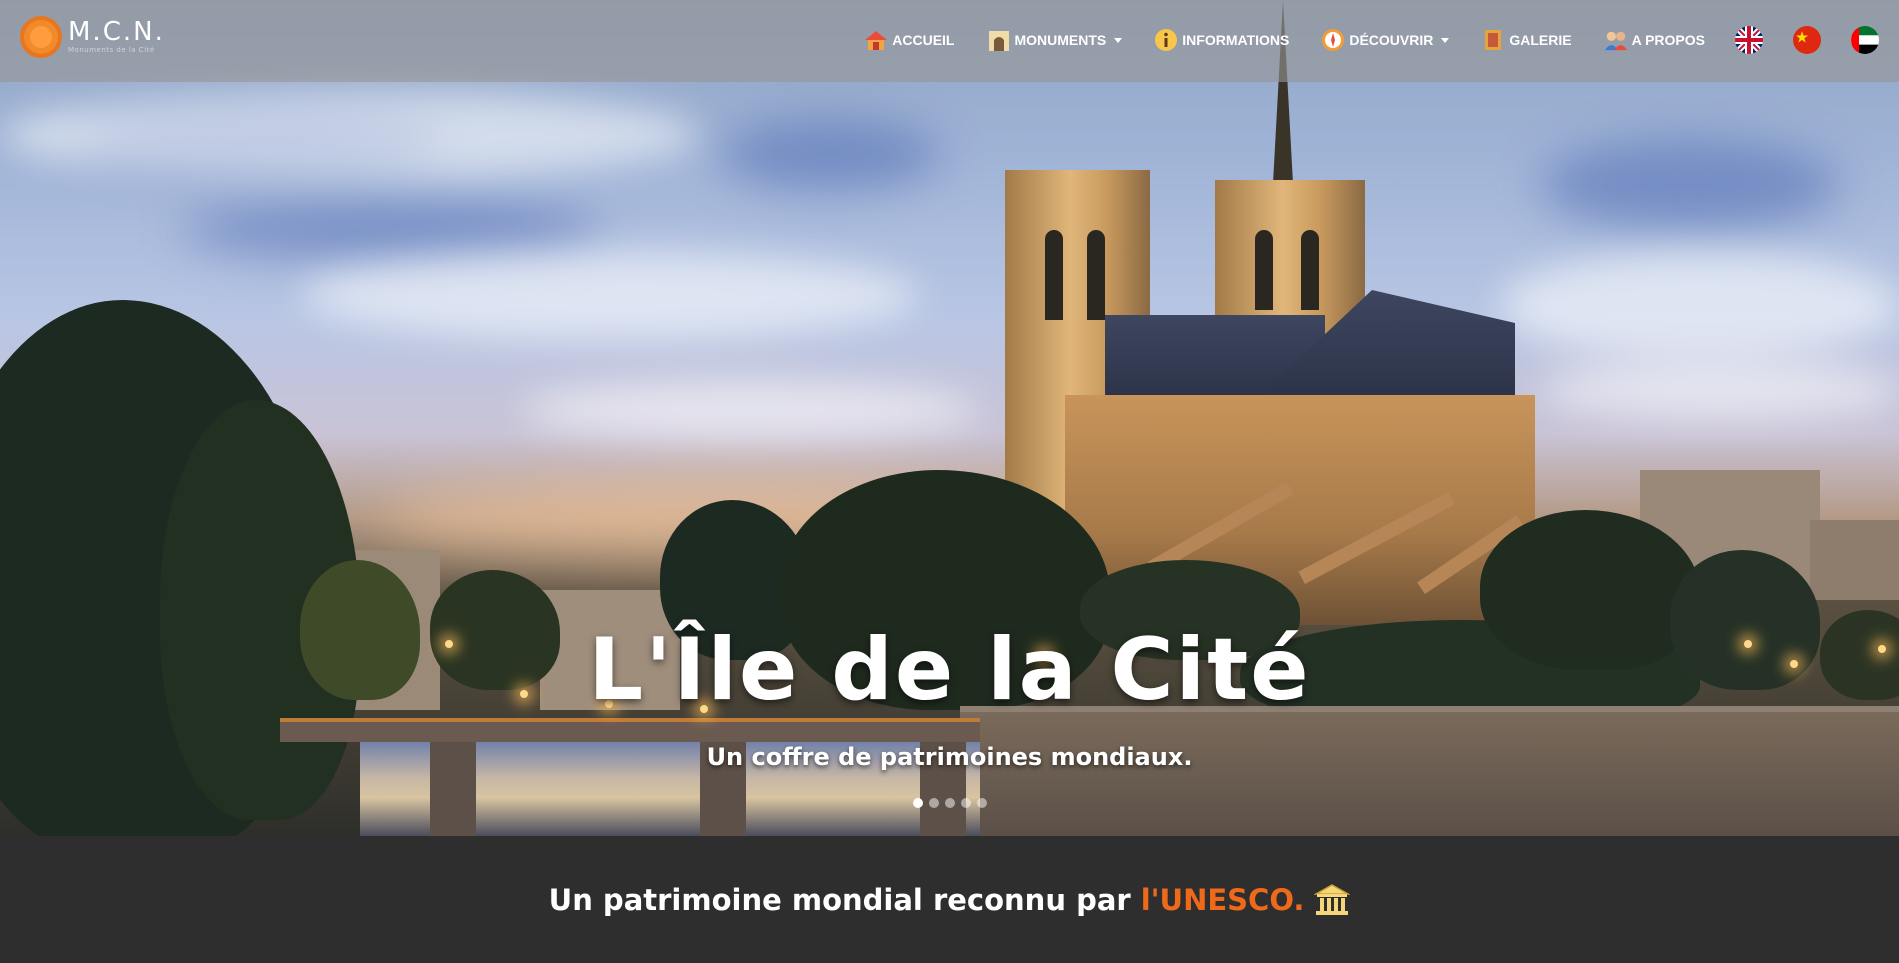 Image resolution: width=1899 pixels, height=963 pixels. What do you see at coordinates (949, 670) in the screenshot?
I see `hero-title: L'Île de la Cité` at bounding box center [949, 670].